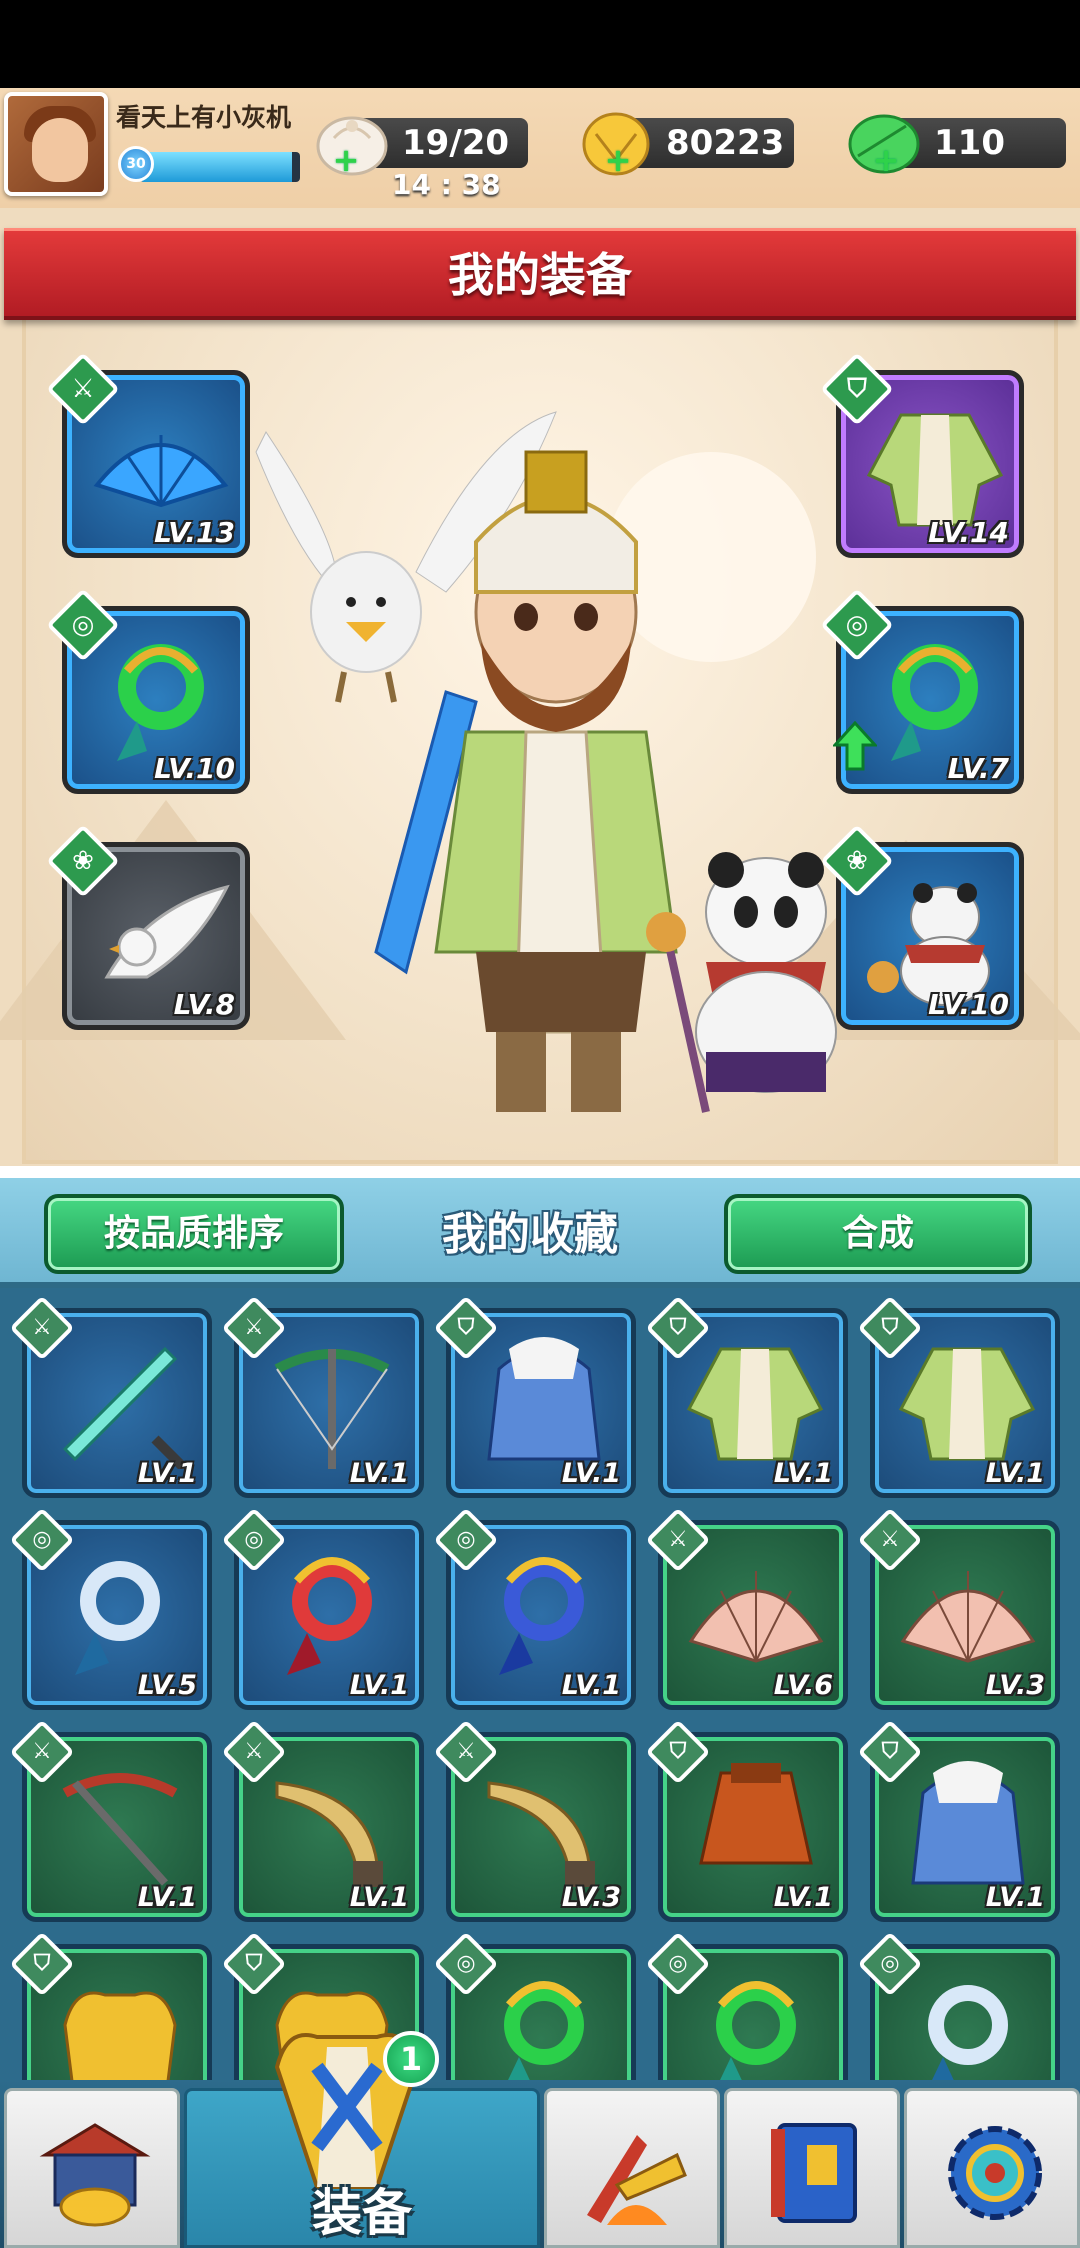  I want to click on top-hud: 看天上有小灰机 30 19/20 + 14 : 38 80223 + 110 +, so click(540, 148).